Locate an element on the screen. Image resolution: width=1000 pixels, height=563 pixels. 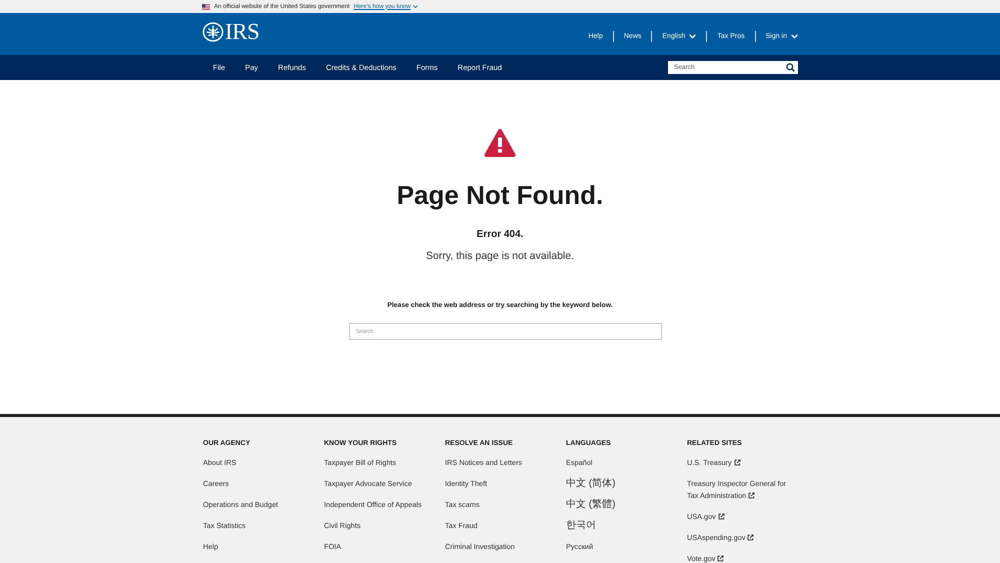
page-title: Page Not Found. is located at coordinates (500, 195).